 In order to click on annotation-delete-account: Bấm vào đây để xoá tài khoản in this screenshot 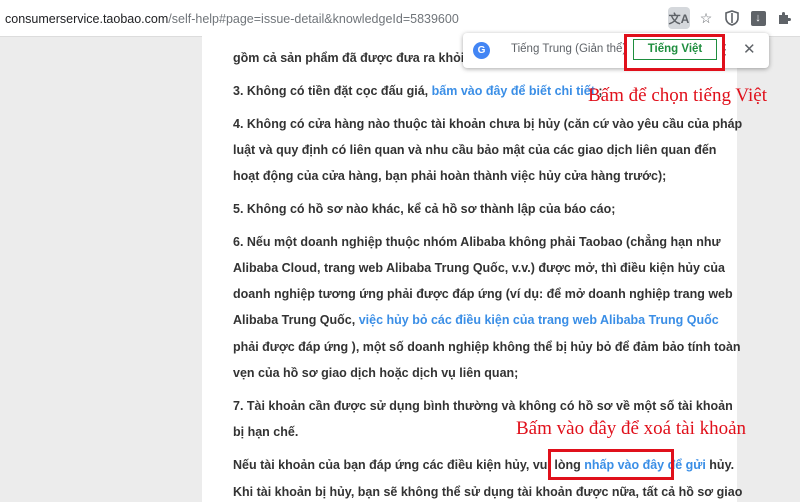, I will do `click(631, 428)`.